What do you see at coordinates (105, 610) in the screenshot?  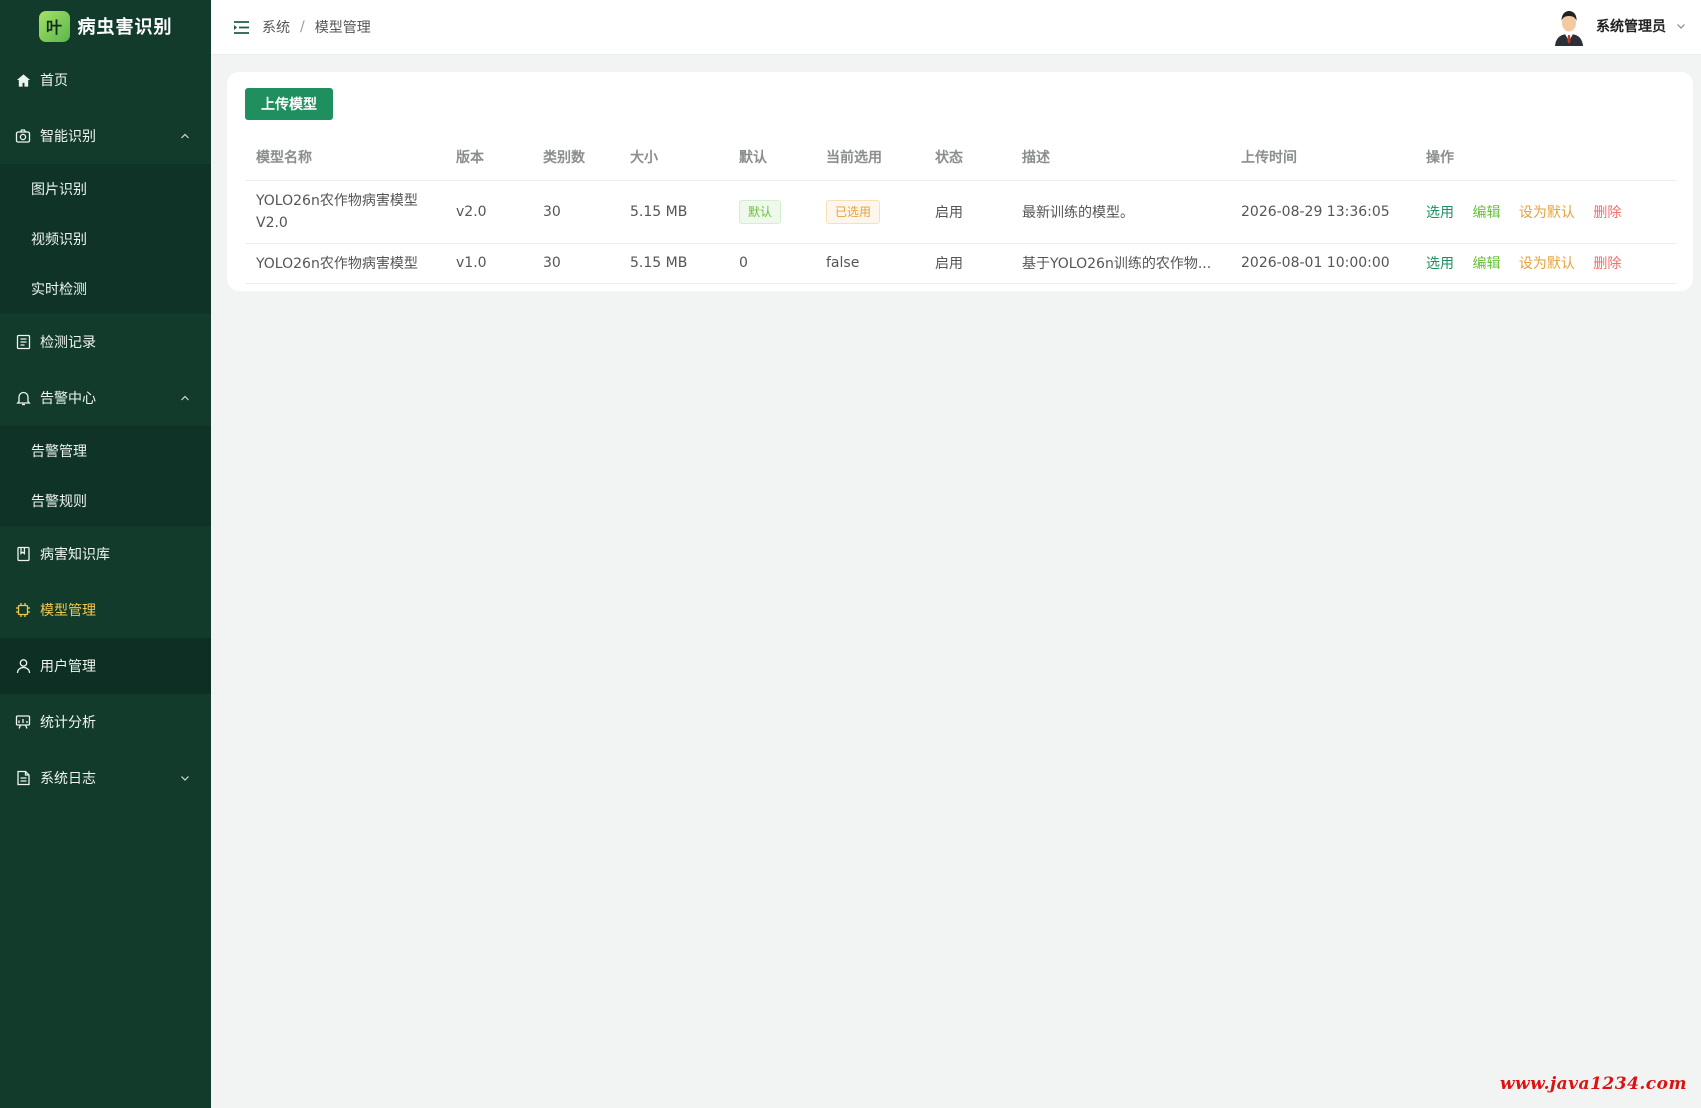 I see `sidebar-item-model-management: 模型管理` at bounding box center [105, 610].